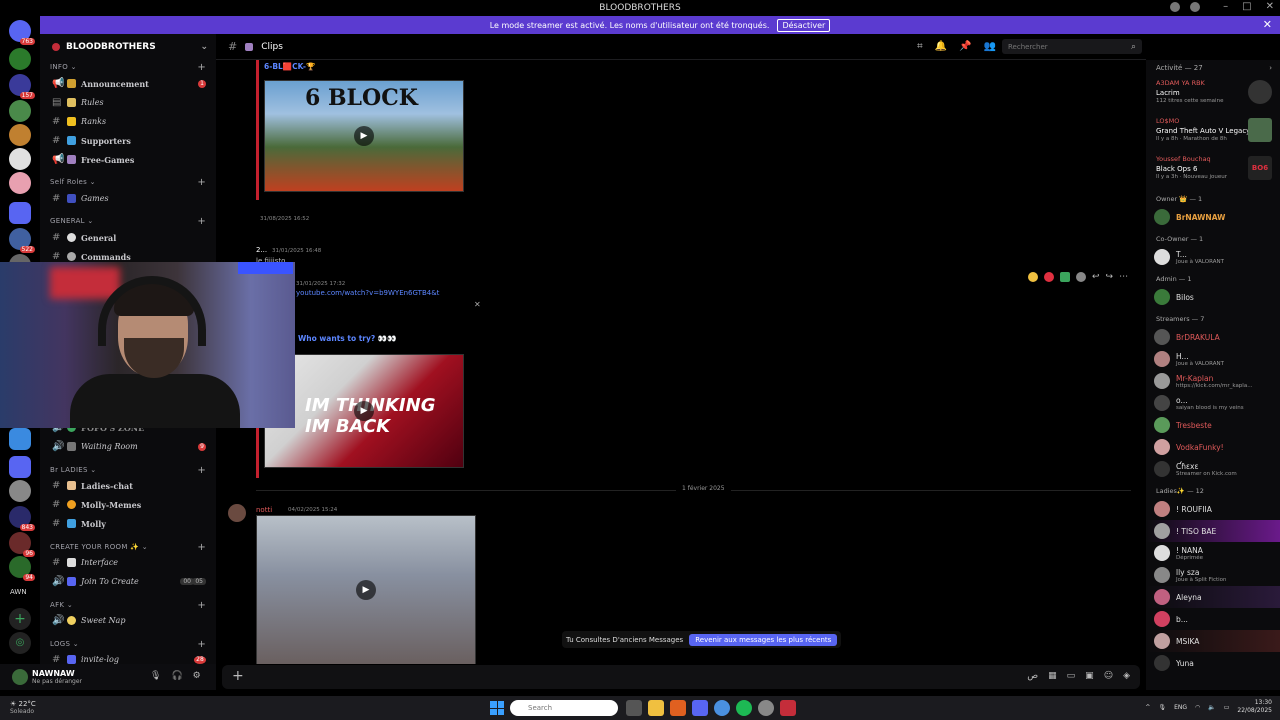 The height and width of the screenshot is (720, 1280). I want to click on channel-rules: ▤ Rules, so click(128, 102).